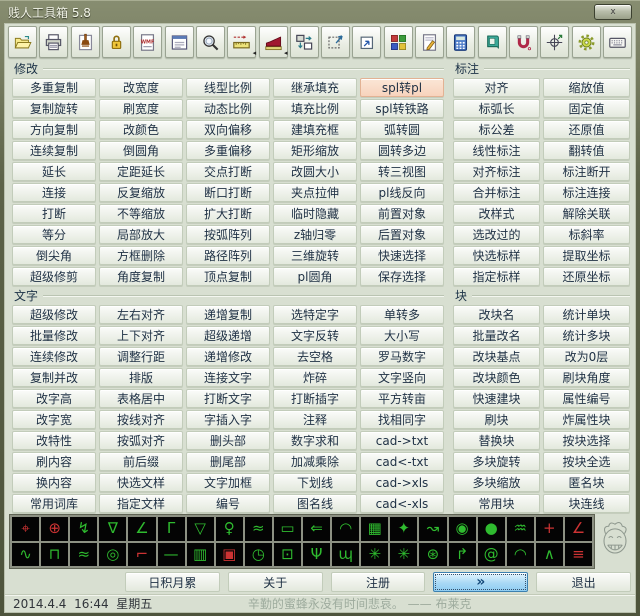 The width and height of the screenshot is (640, 616). Describe the element at coordinates (228, 234) in the screenshot. I see `cmd-button: 按弧阵列` at that location.